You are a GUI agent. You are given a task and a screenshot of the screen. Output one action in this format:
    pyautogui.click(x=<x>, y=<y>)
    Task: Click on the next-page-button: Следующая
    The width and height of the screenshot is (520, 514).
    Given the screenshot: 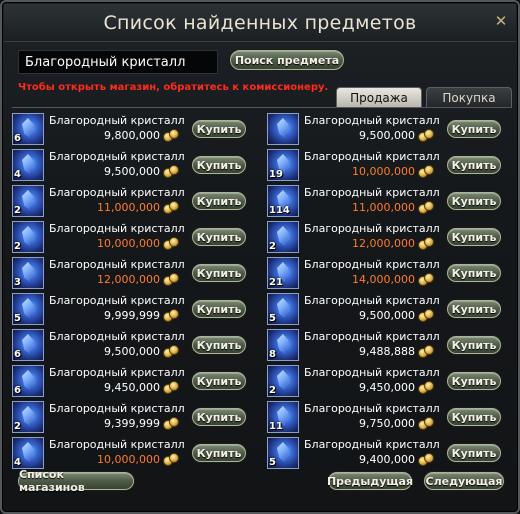 What is the action you would take?
    pyautogui.click(x=464, y=481)
    